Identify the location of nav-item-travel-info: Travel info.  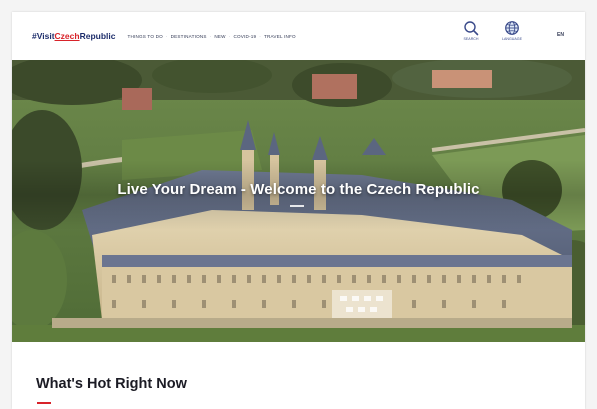
(280, 36).